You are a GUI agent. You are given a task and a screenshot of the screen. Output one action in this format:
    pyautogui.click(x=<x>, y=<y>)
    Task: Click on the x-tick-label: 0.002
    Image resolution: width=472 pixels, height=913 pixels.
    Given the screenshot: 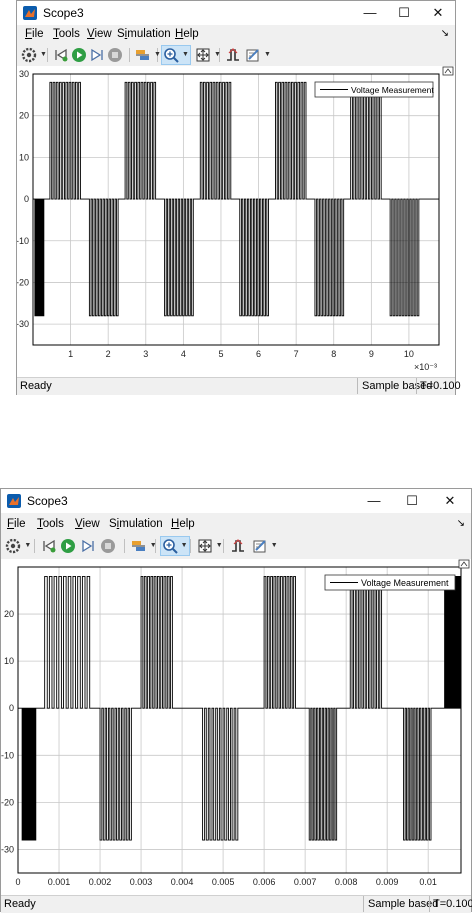 What is the action you would take?
    pyautogui.click(x=100, y=882)
    